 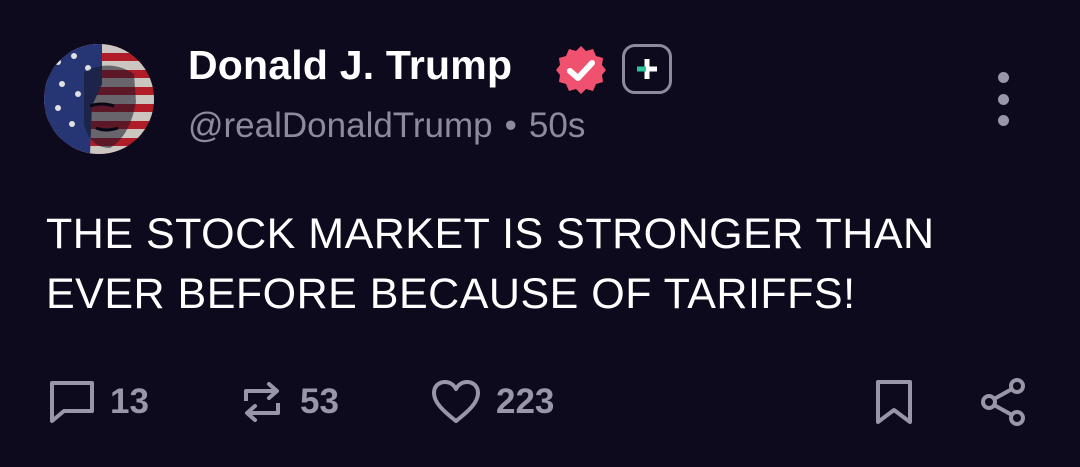 What do you see at coordinates (456, 401) in the screenshot?
I see `heart-icon` at bounding box center [456, 401].